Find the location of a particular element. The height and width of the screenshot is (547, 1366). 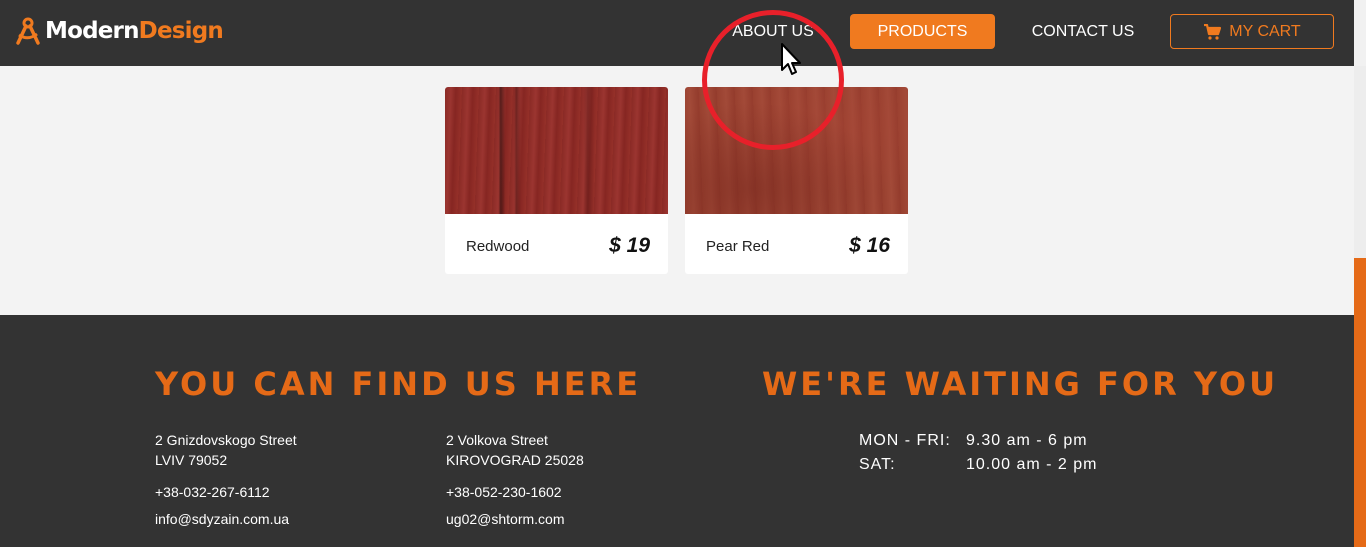

nav-about-us: ABOUT US is located at coordinates (773, 31).